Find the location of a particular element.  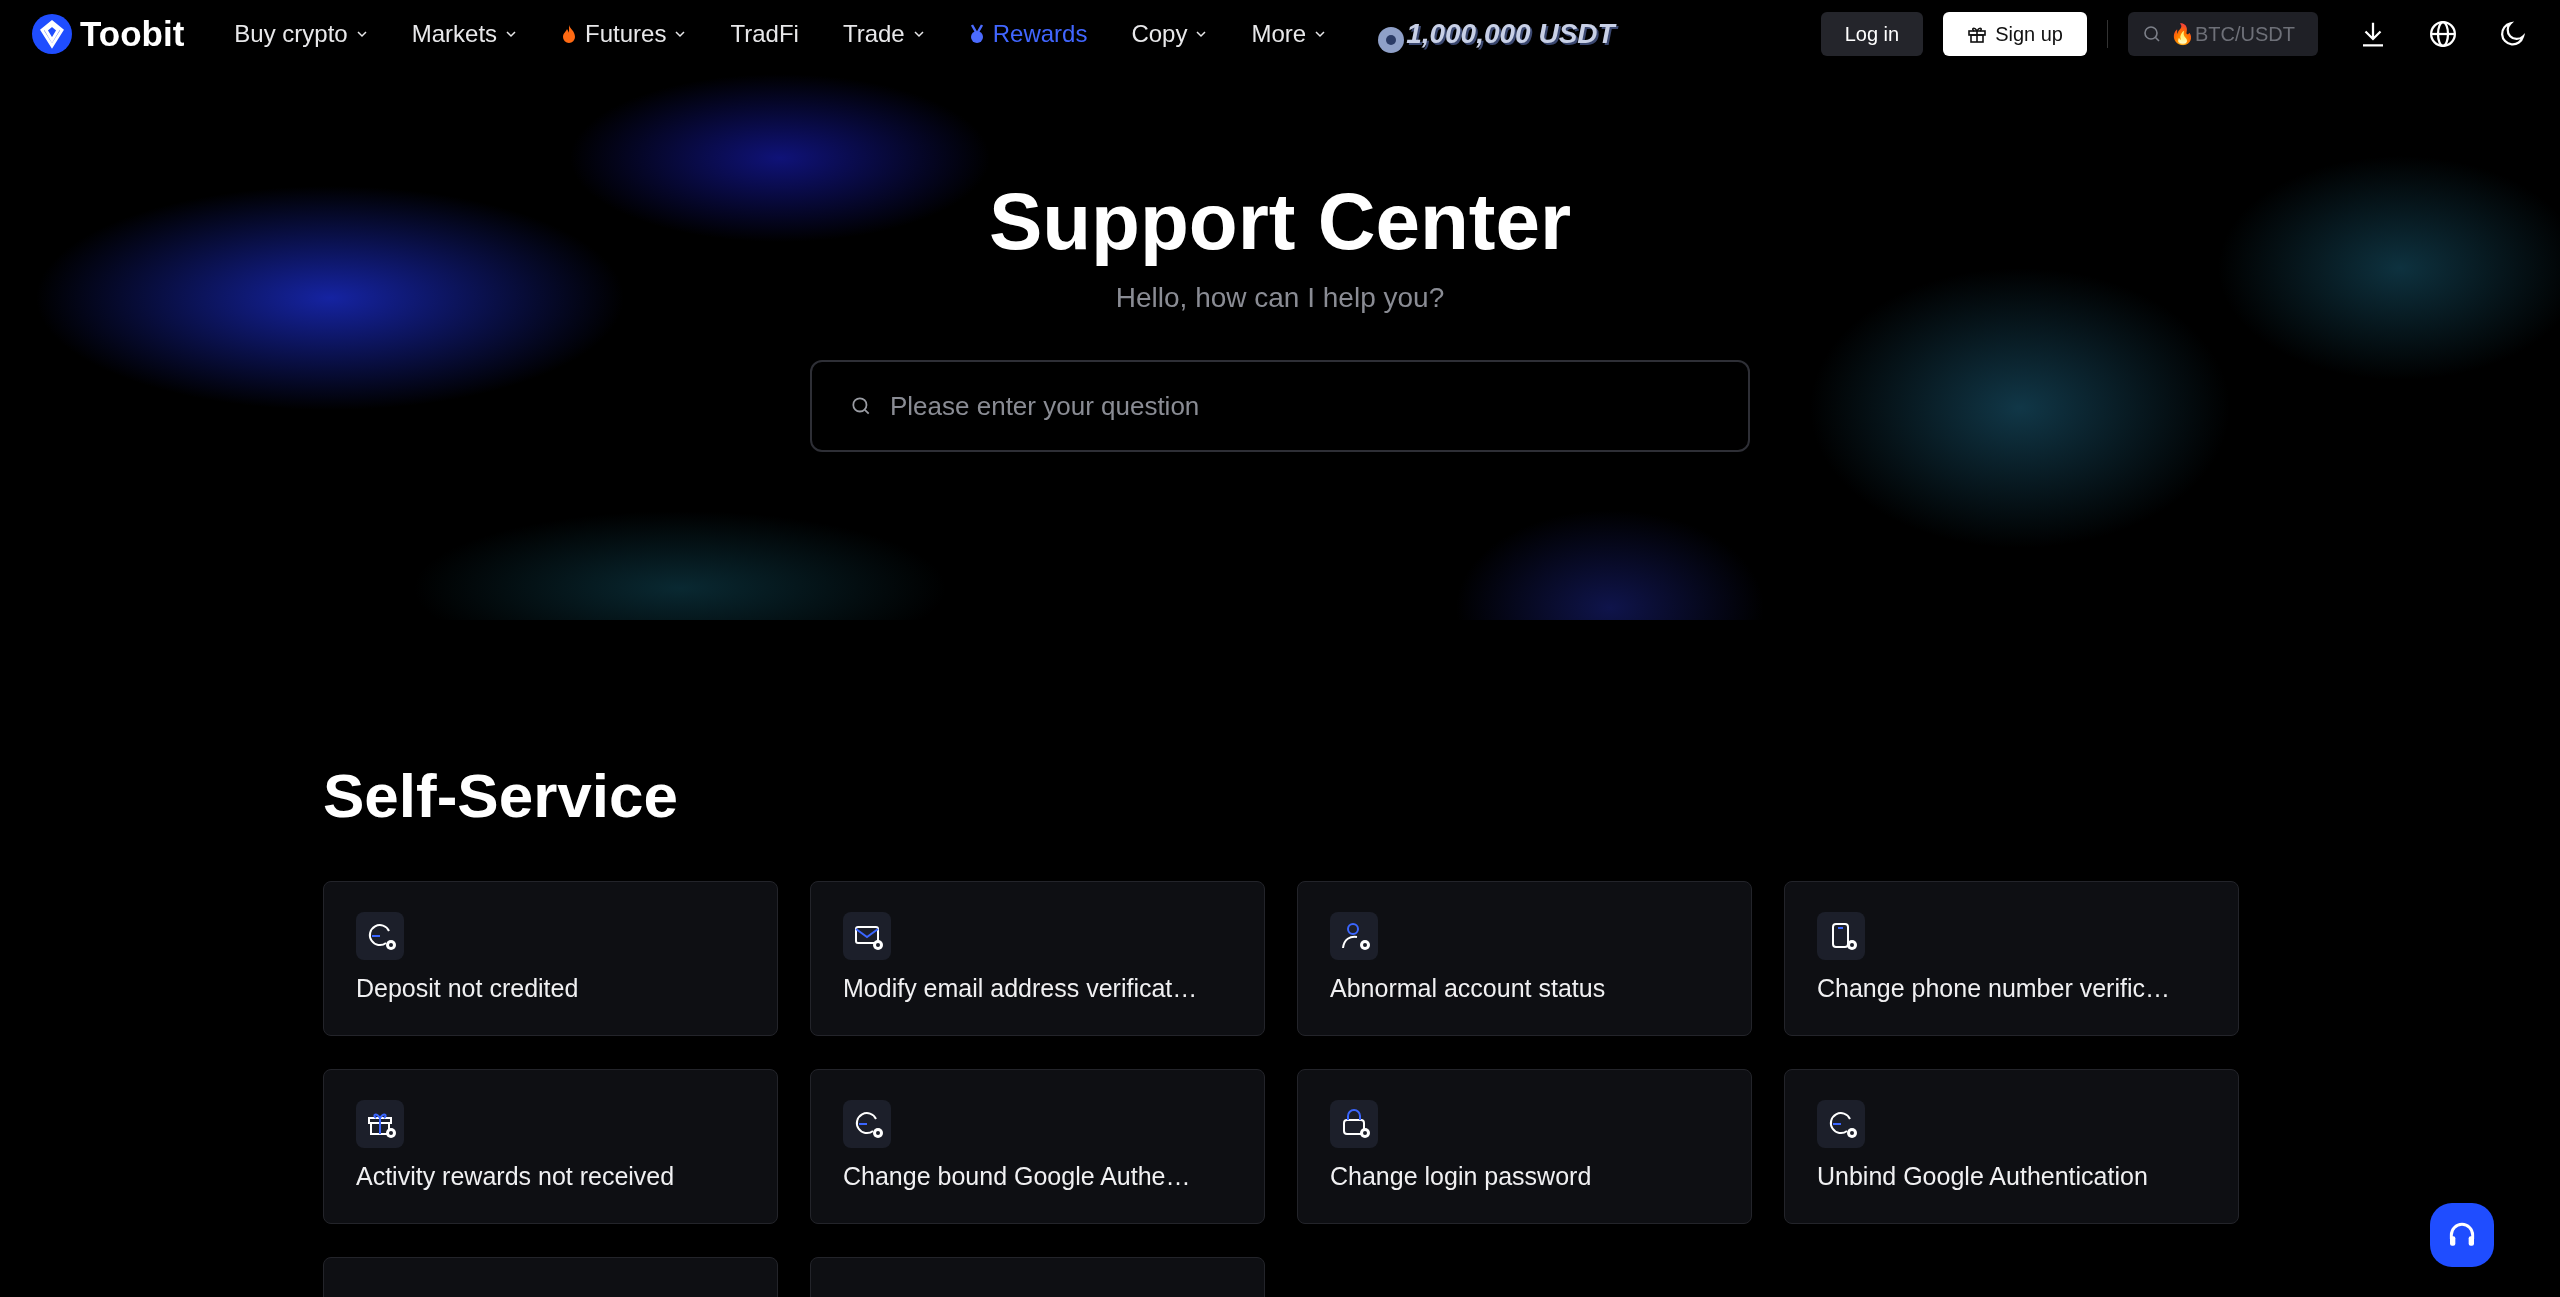

service-card: Activity rewards not received is located at coordinates (550, 1146).